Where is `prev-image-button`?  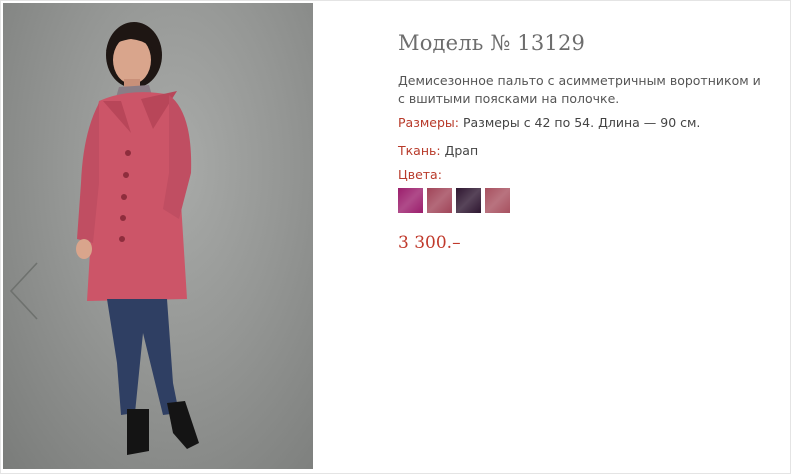 prev-image-button is located at coordinates (24, 291).